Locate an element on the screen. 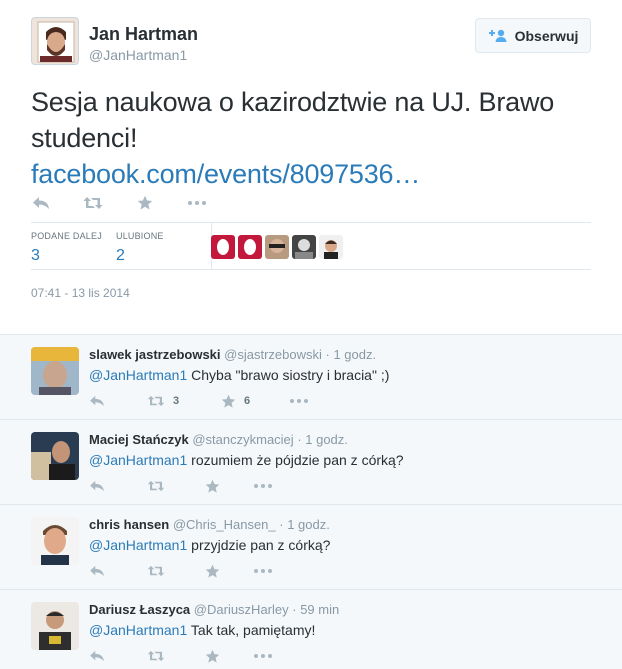  author-handle: @JanHartman1 is located at coordinates (138, 55).